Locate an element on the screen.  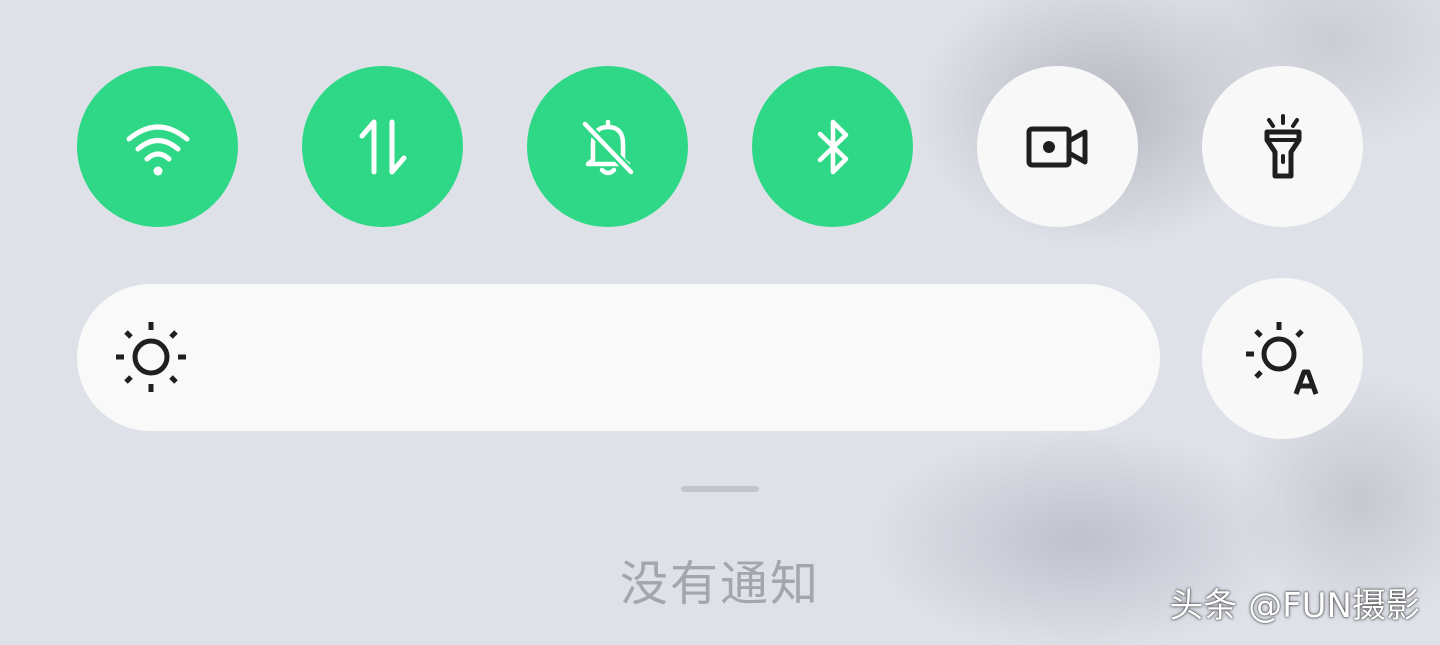
mobile-data-toggle is located at coordinates (382, 146).